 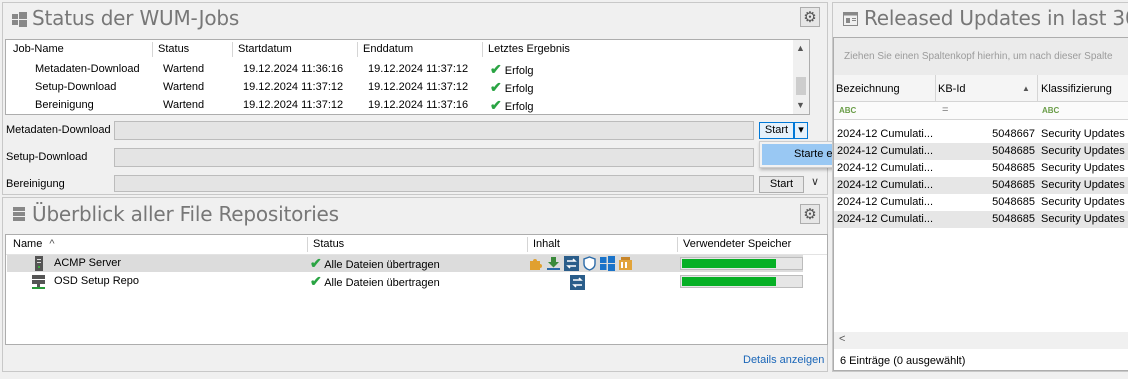 What do you see at coordinates (810, 17) in the screenshot?
I see `wum-settings-gear-icon: ⚙` at bounding box center [810, 17].